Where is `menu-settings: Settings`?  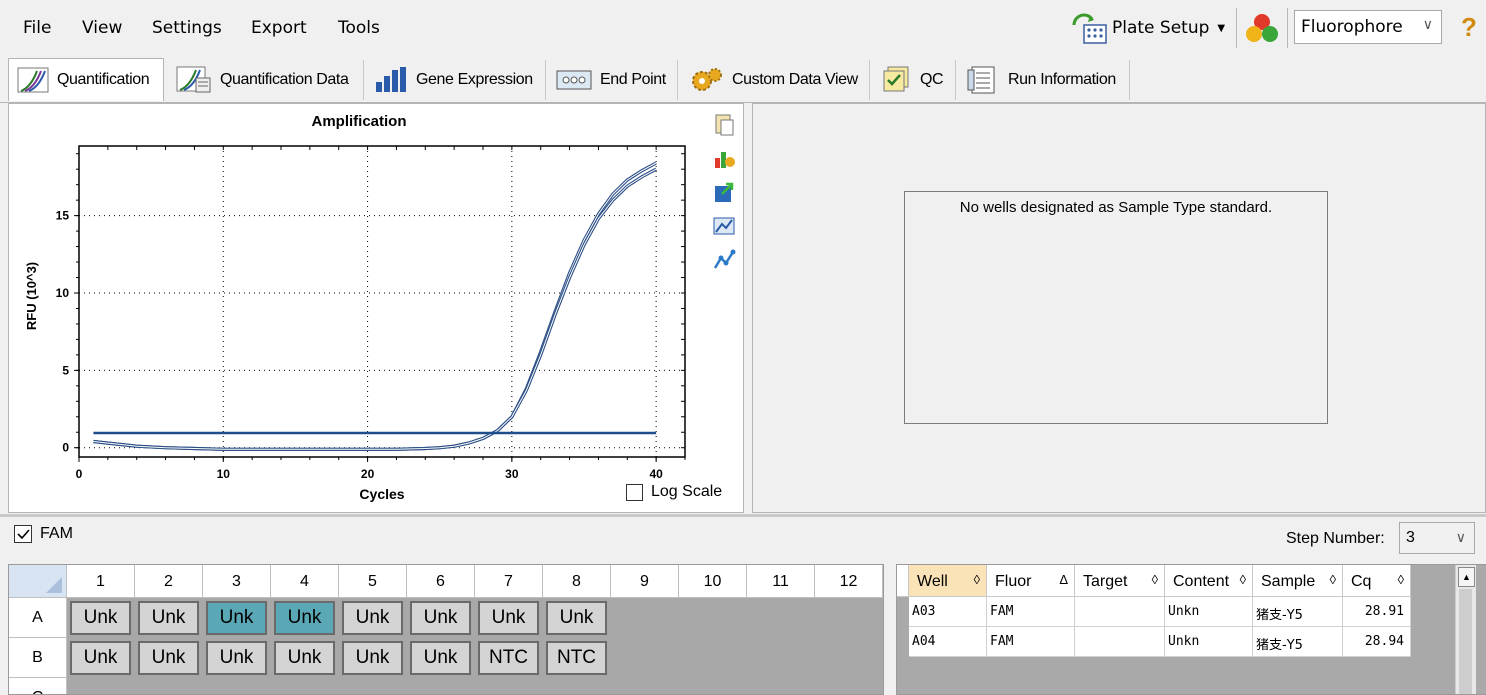 menu-settings: Settings is located at coordinates (187, 28).